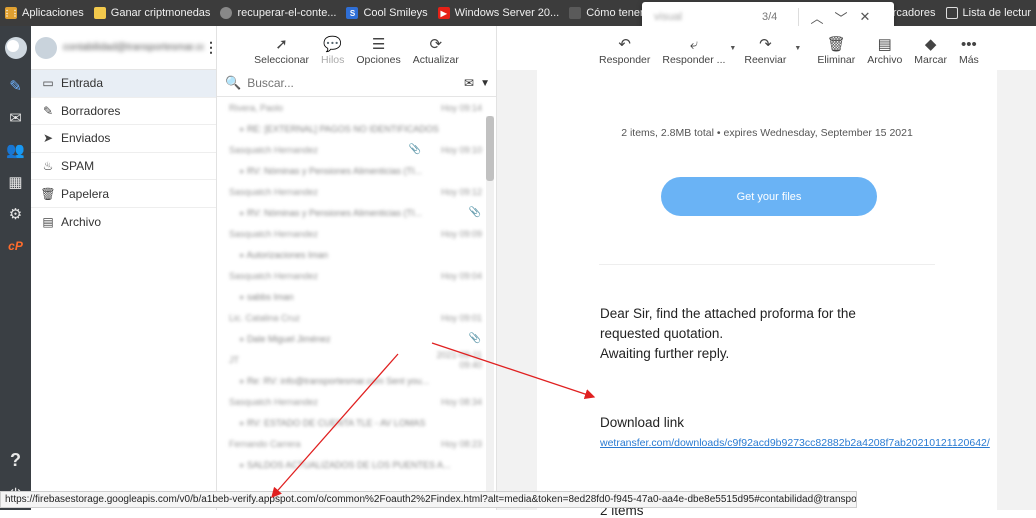 This screenshot has height=518, width=1036. I want to click on reply-button: ↶ Responder, so click(624, 51).